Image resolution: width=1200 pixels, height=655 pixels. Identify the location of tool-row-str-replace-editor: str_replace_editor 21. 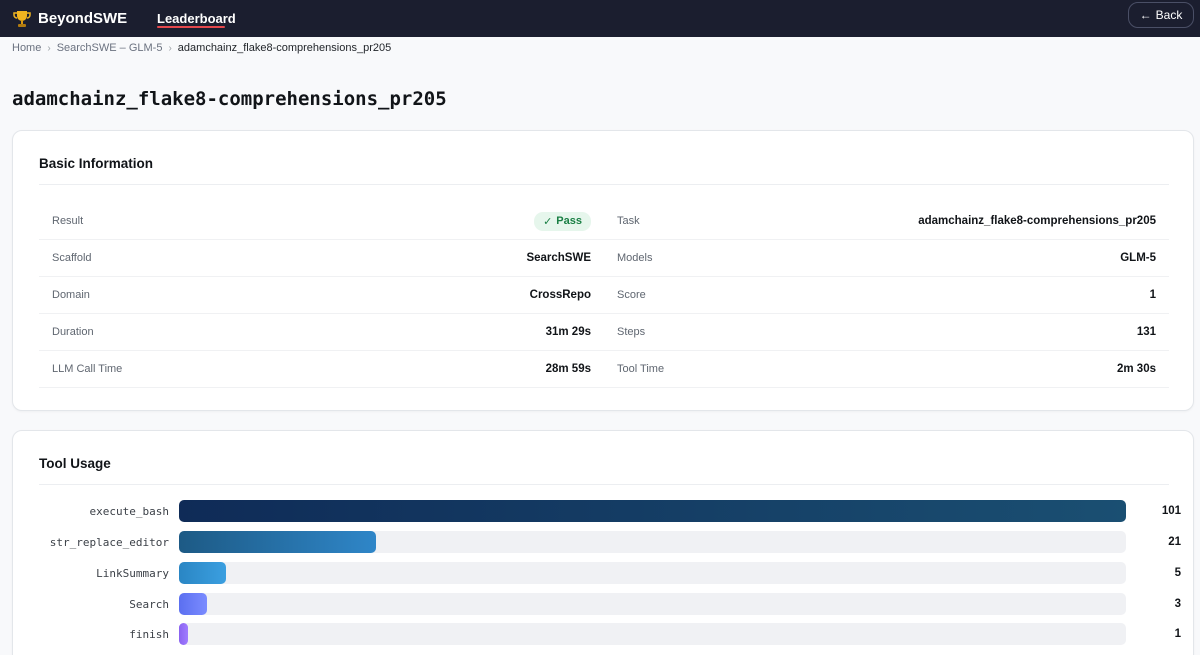
(604, 542).